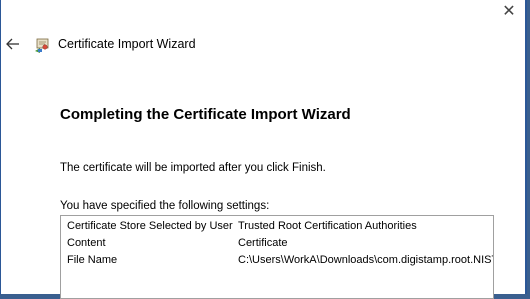 Image resolution: width=530 pixels, height=299 pixels. I want to click on settings-row-content: Content Certificate, so click(277, 245).